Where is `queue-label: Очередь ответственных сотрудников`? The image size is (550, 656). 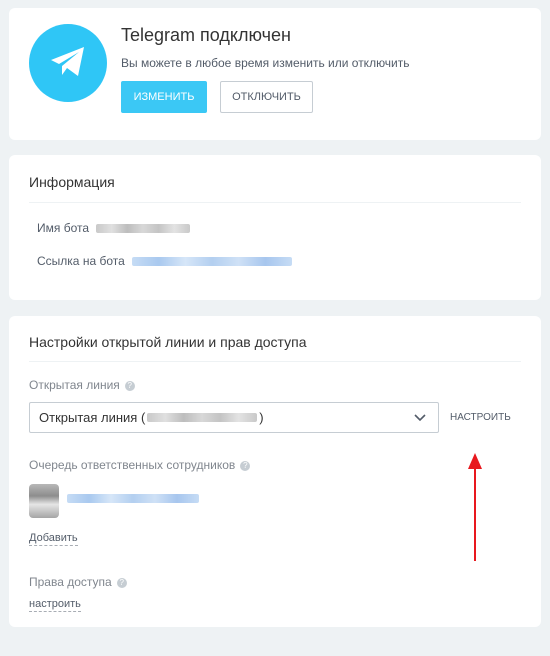
queue-label: Очередь ответственных сотрудников is located at coordinates (132, 465).